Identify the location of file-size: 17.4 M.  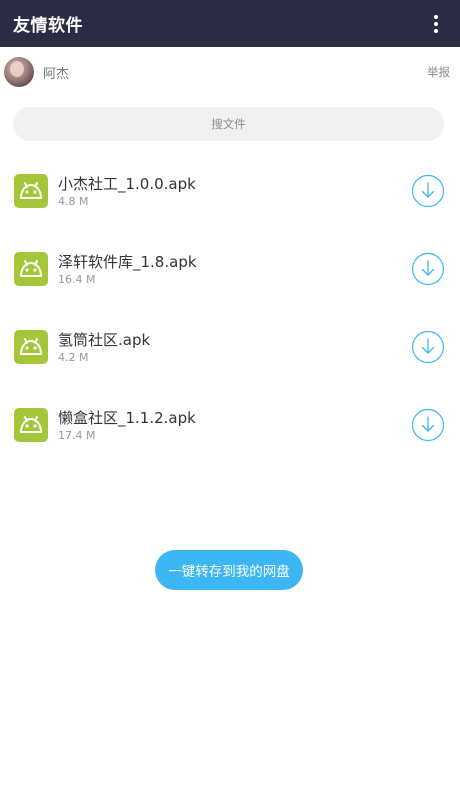
(77, 435).